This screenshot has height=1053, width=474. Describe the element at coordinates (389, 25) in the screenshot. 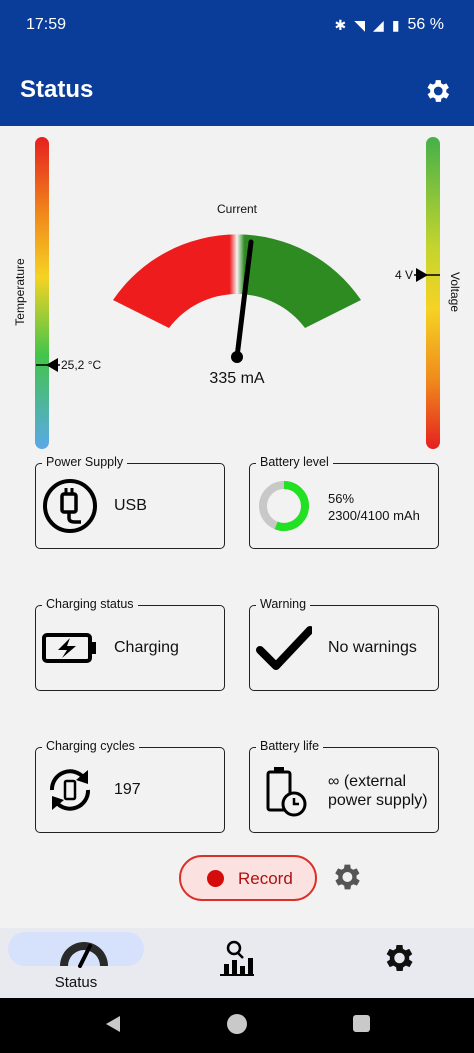

I see `status-icons: ✱ ◥ ◢ ▮ 56 %` at that location.